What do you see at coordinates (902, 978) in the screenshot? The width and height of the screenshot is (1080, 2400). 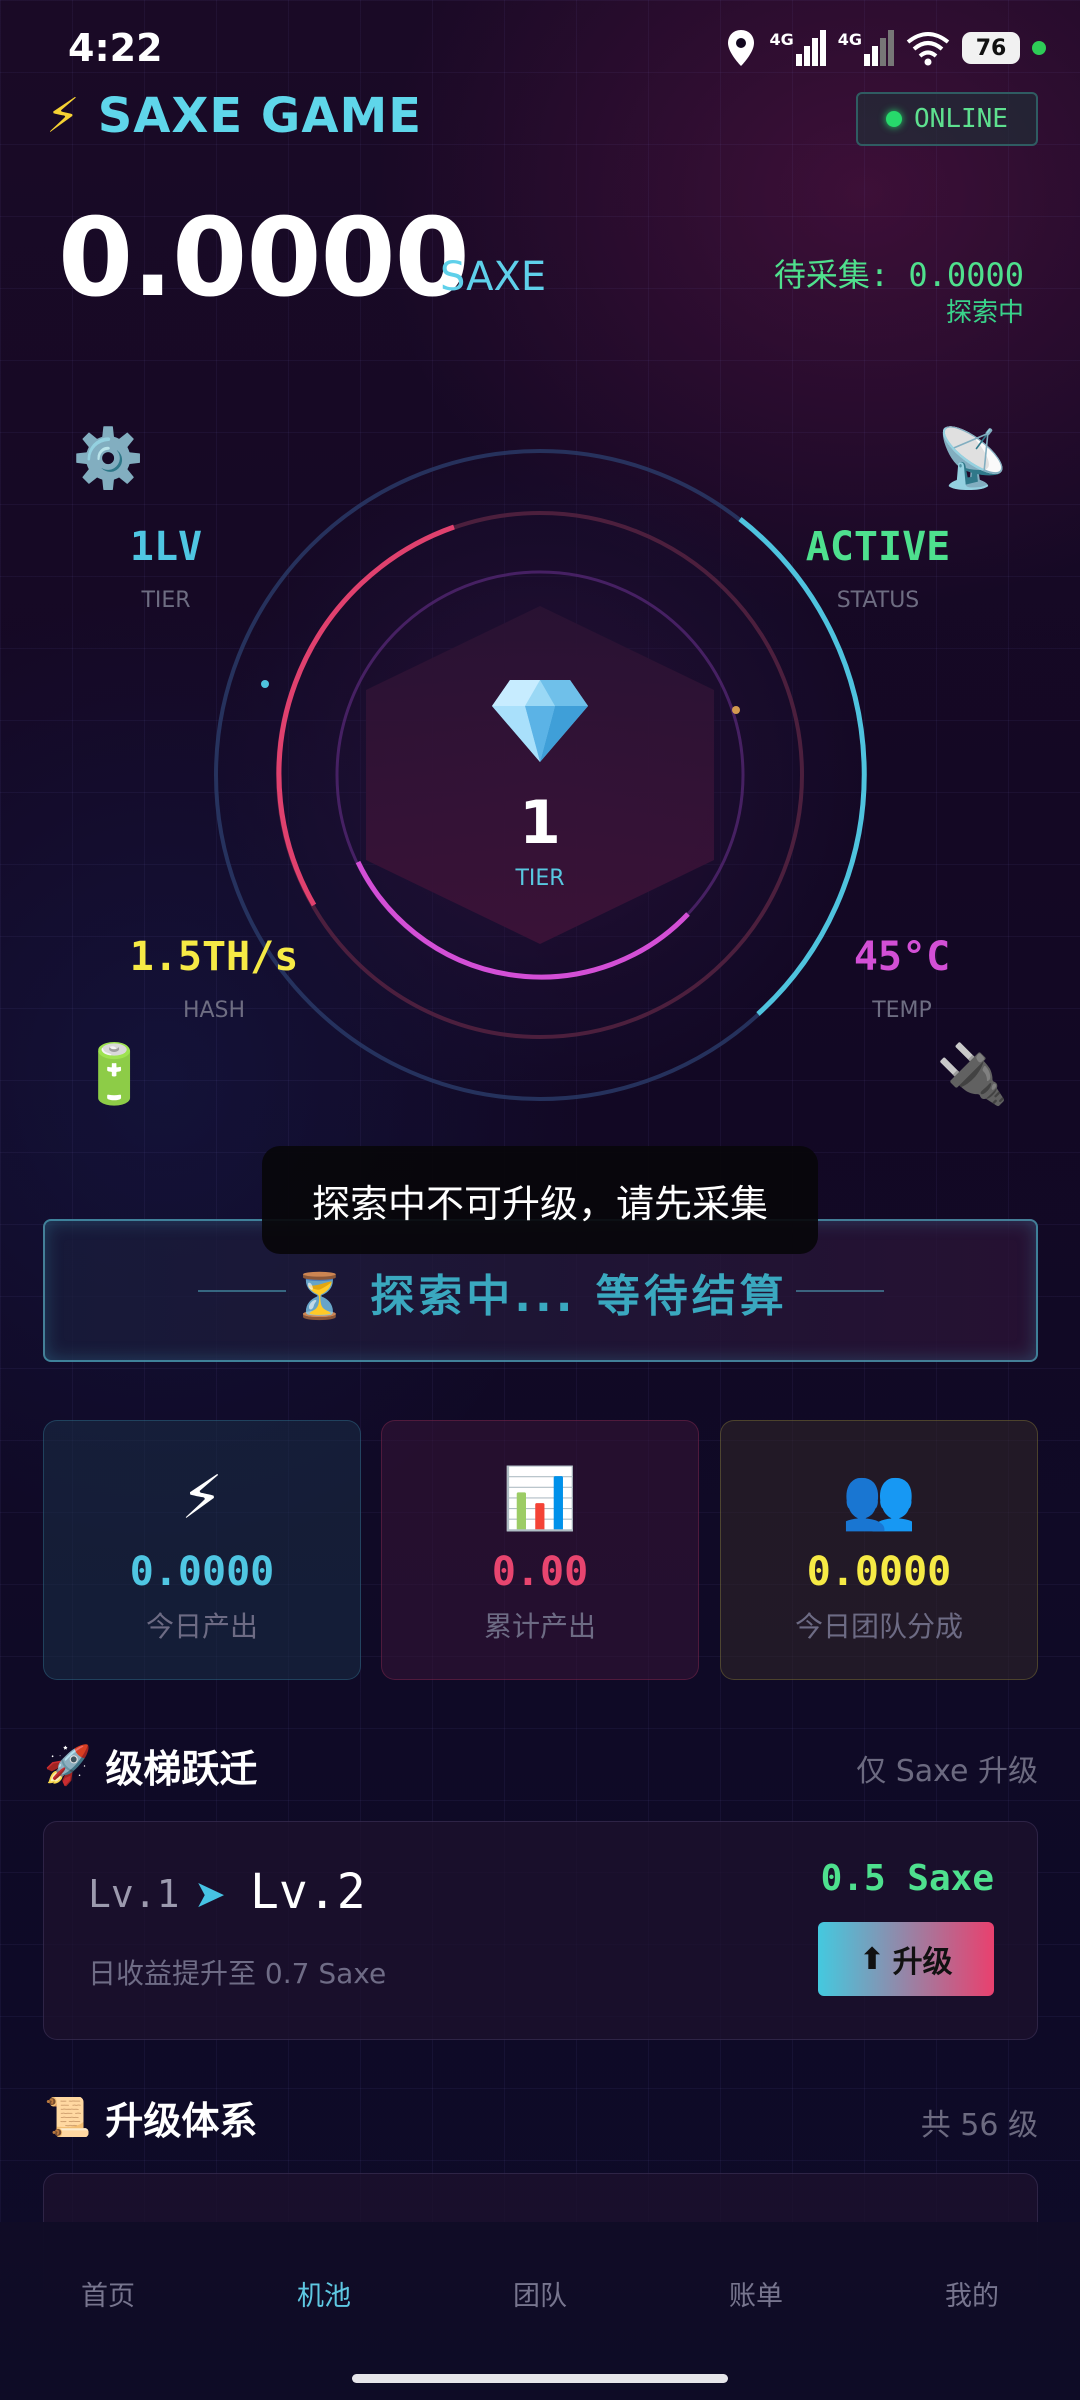 I see `stat-temp: 45°C TEMP` at bounding box center [902, 978].